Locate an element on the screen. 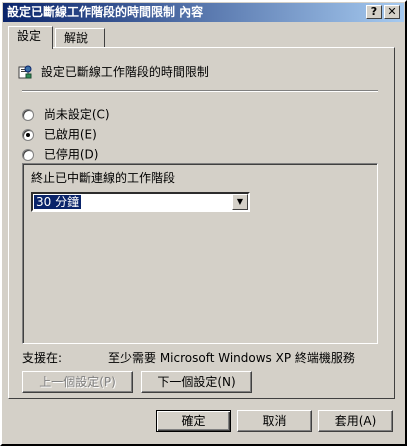  next-setting-button: 下一個設定(N) is located at coordinates (196, 382).